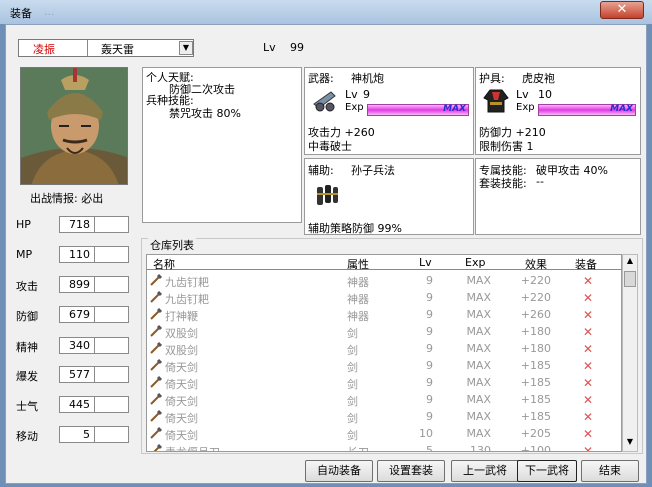 This screenshot has height=487, width=652. Describe the element at coordinates (522, 94) in the screenshot. I see `armor-lv-label: Lv` at that location.